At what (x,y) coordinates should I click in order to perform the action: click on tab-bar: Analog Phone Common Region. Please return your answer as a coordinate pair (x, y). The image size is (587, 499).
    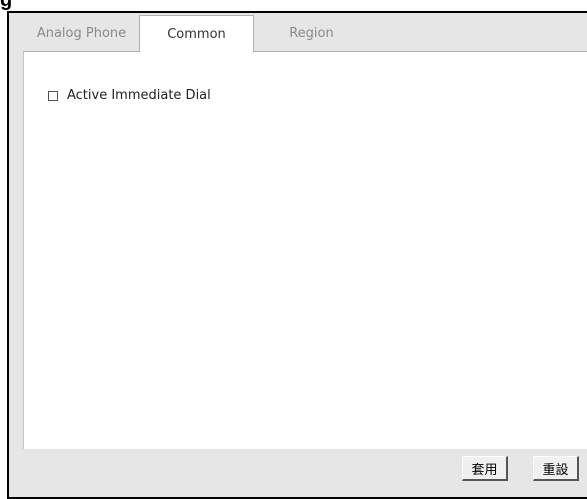
    Looking at the image, I should click on (196, 33).